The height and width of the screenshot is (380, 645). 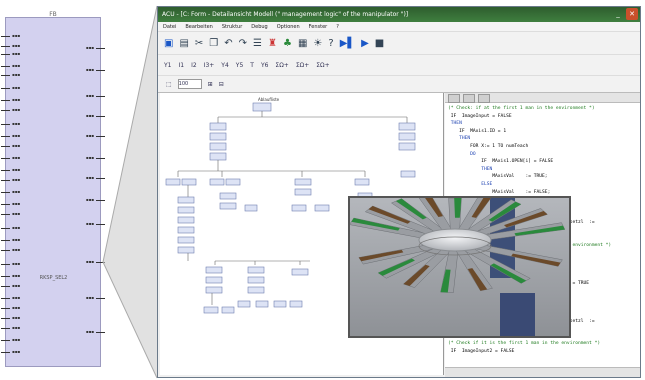 What do you see at coordinates (302, 43) in the screenshot?
I see `grid-icon: ▦` at bounding box center [302, 43].